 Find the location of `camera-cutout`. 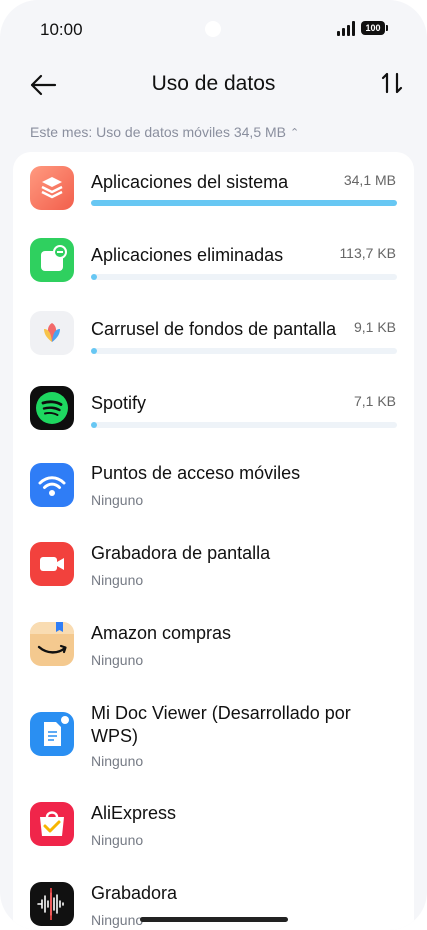

camera-cutout is located at coordinates (213, 29).